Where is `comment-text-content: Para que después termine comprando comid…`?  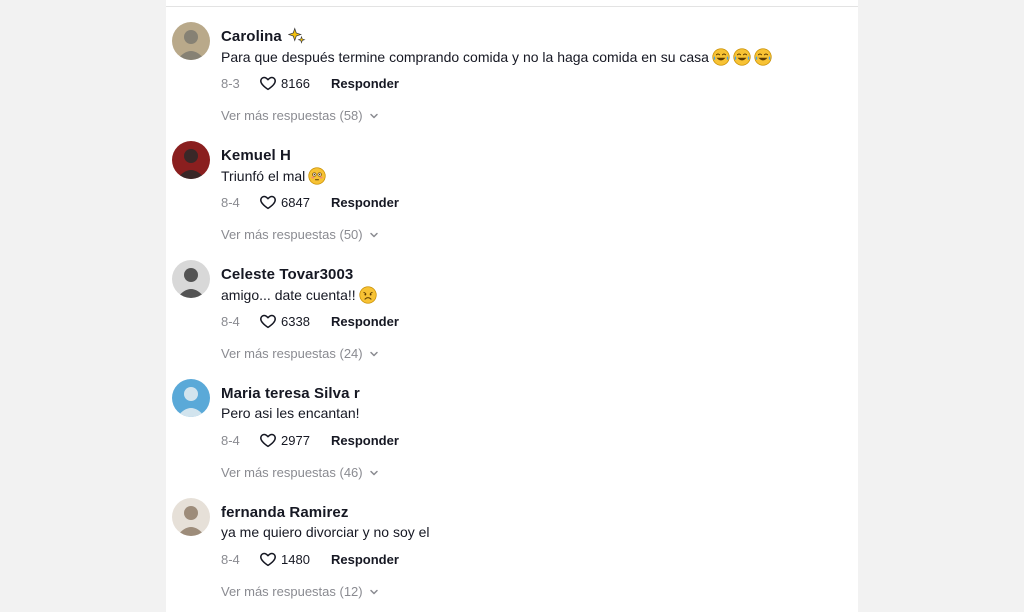 comment-text-content: Para que después termine comprando comid… is located at coordinates (465, 57).